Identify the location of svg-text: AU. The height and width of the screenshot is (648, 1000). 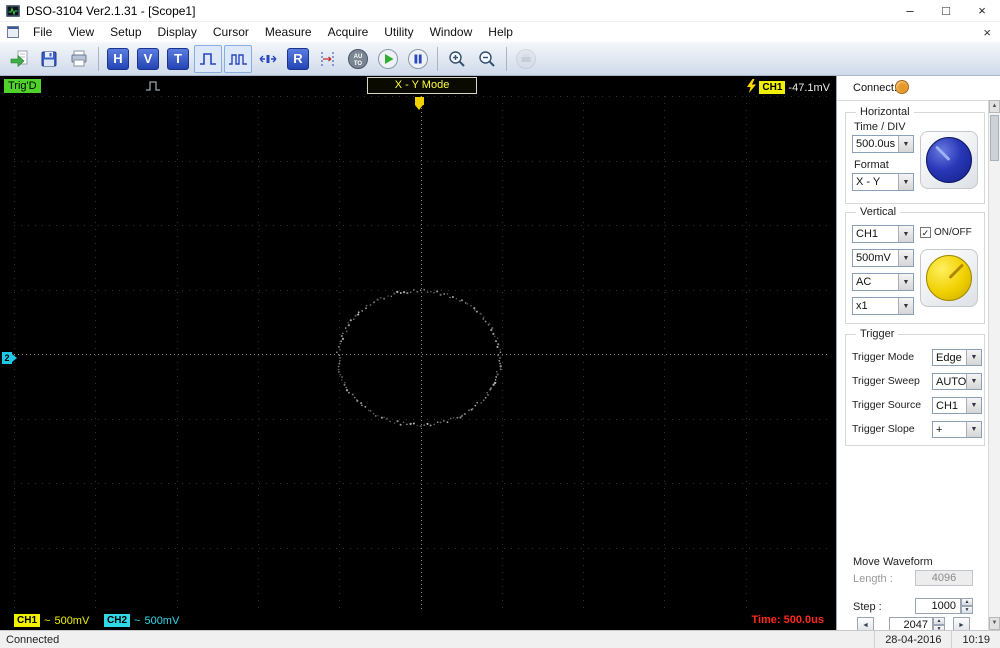
(358, 57).